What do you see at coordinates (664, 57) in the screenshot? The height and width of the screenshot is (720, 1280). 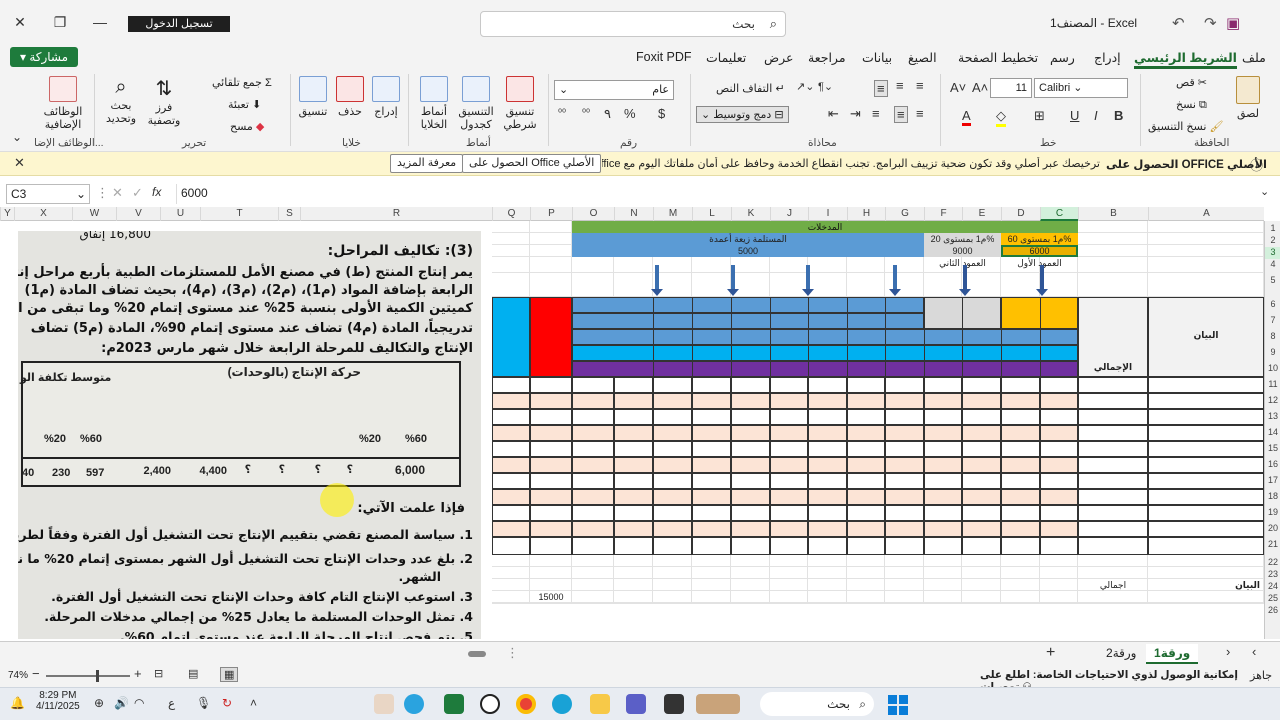 I see `tab-foxit-pdf: Foxit PDF` at bounding box center [664, 57].